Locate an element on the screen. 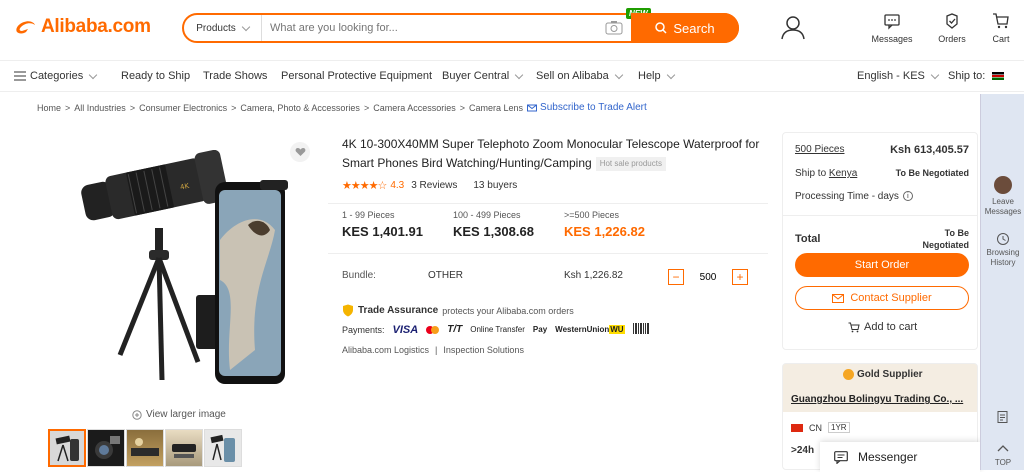 The height and width of the screenshot is (472, 1024). cart-button: Cart is located at coordinates (1000, 28).